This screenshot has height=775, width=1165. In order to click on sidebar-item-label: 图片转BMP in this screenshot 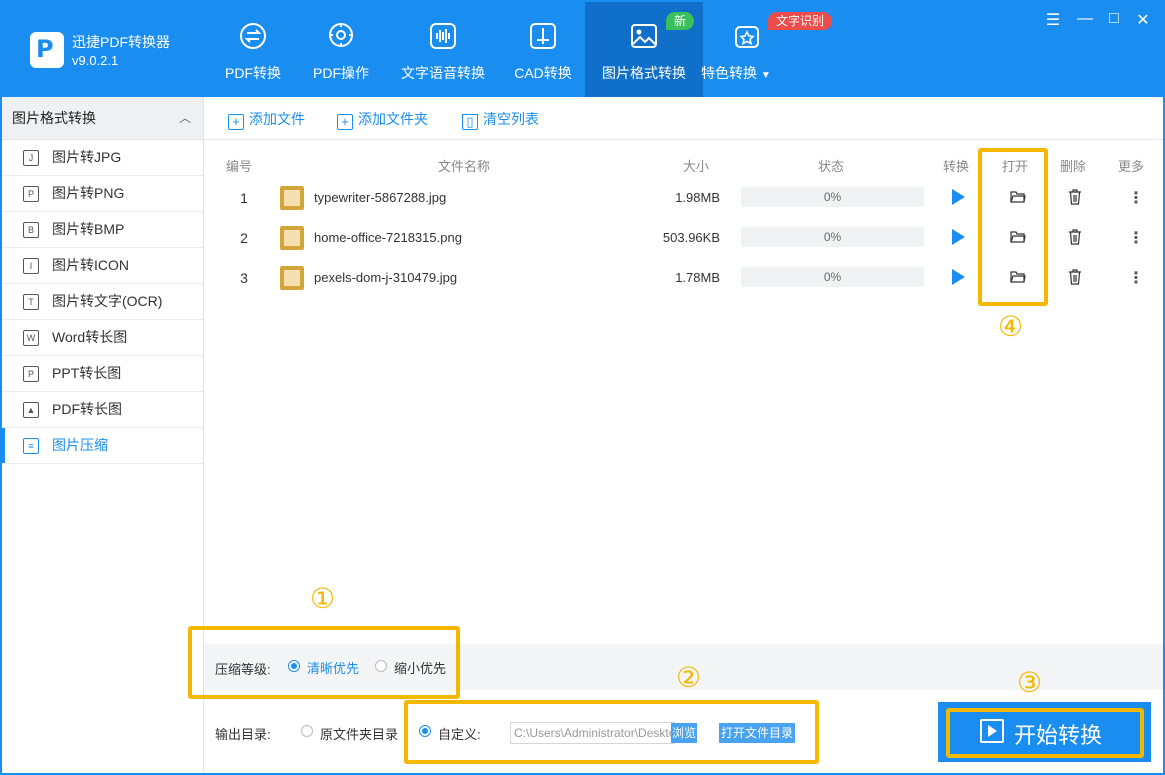, I will do `click(88, 229)`.